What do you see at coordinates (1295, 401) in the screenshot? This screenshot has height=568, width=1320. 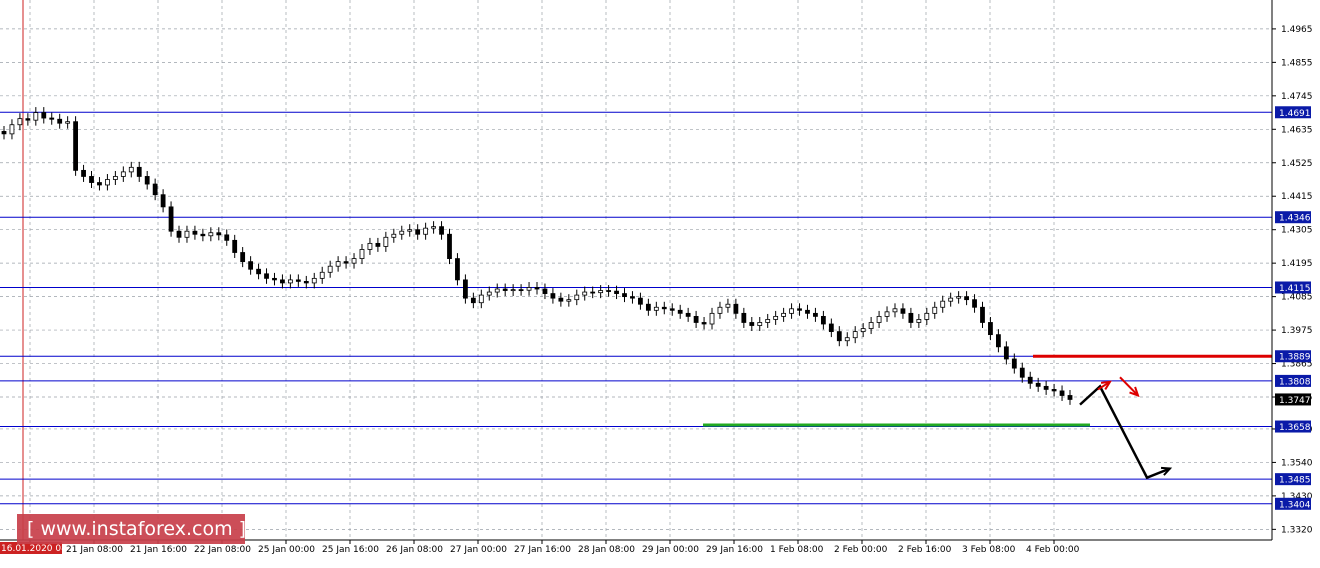 I see `current-price-label: 1.3747` at bounding box center [1295, 401].